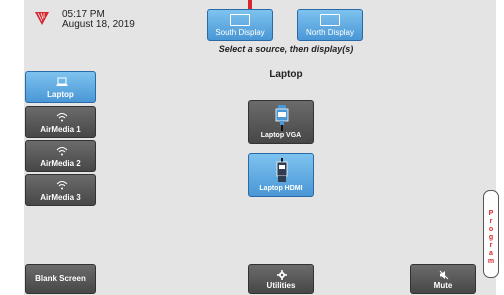 Image resolution: width=504 pixels, height=295 pixels. I want to click on selected-source-title: Laptop, so click(286, 74).